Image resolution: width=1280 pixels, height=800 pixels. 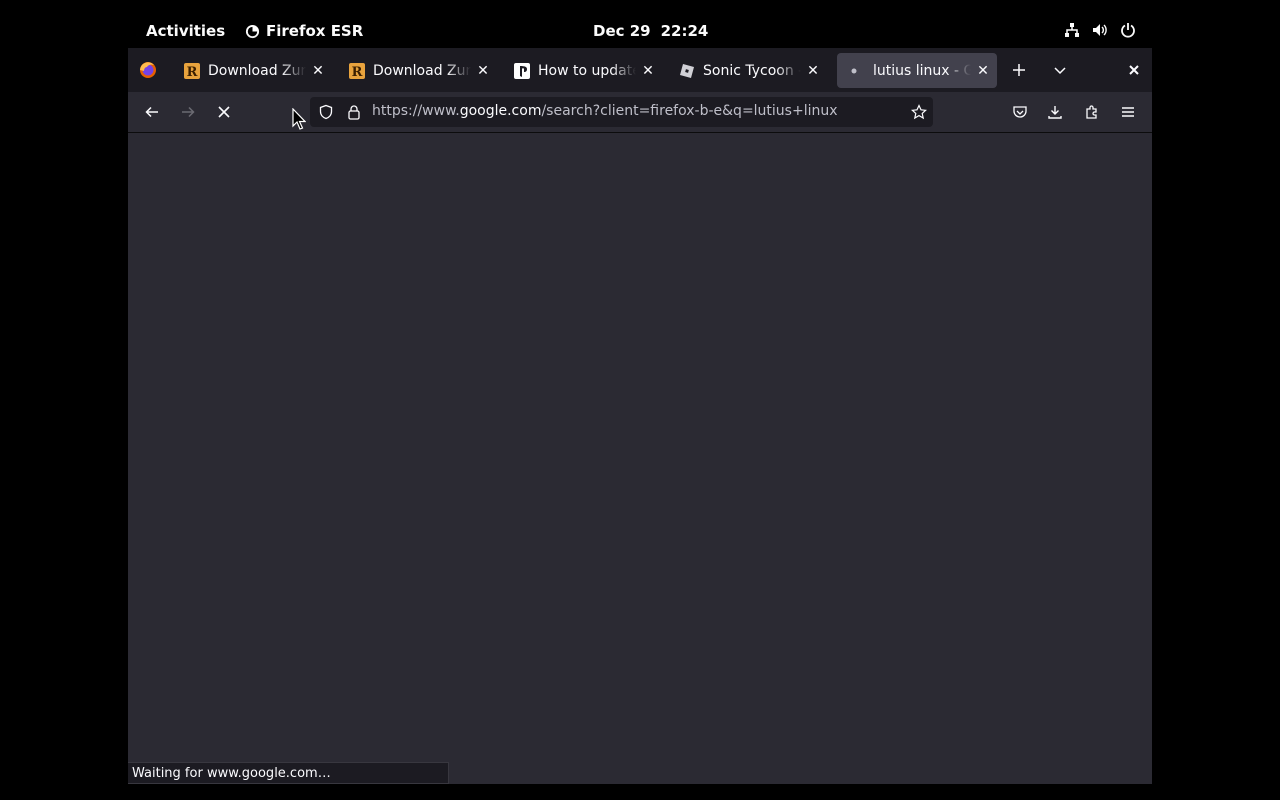 What do you see at coordinates (354, 112) in the screenshot?
I see `lock-icon` at bounding box center [354, 112].